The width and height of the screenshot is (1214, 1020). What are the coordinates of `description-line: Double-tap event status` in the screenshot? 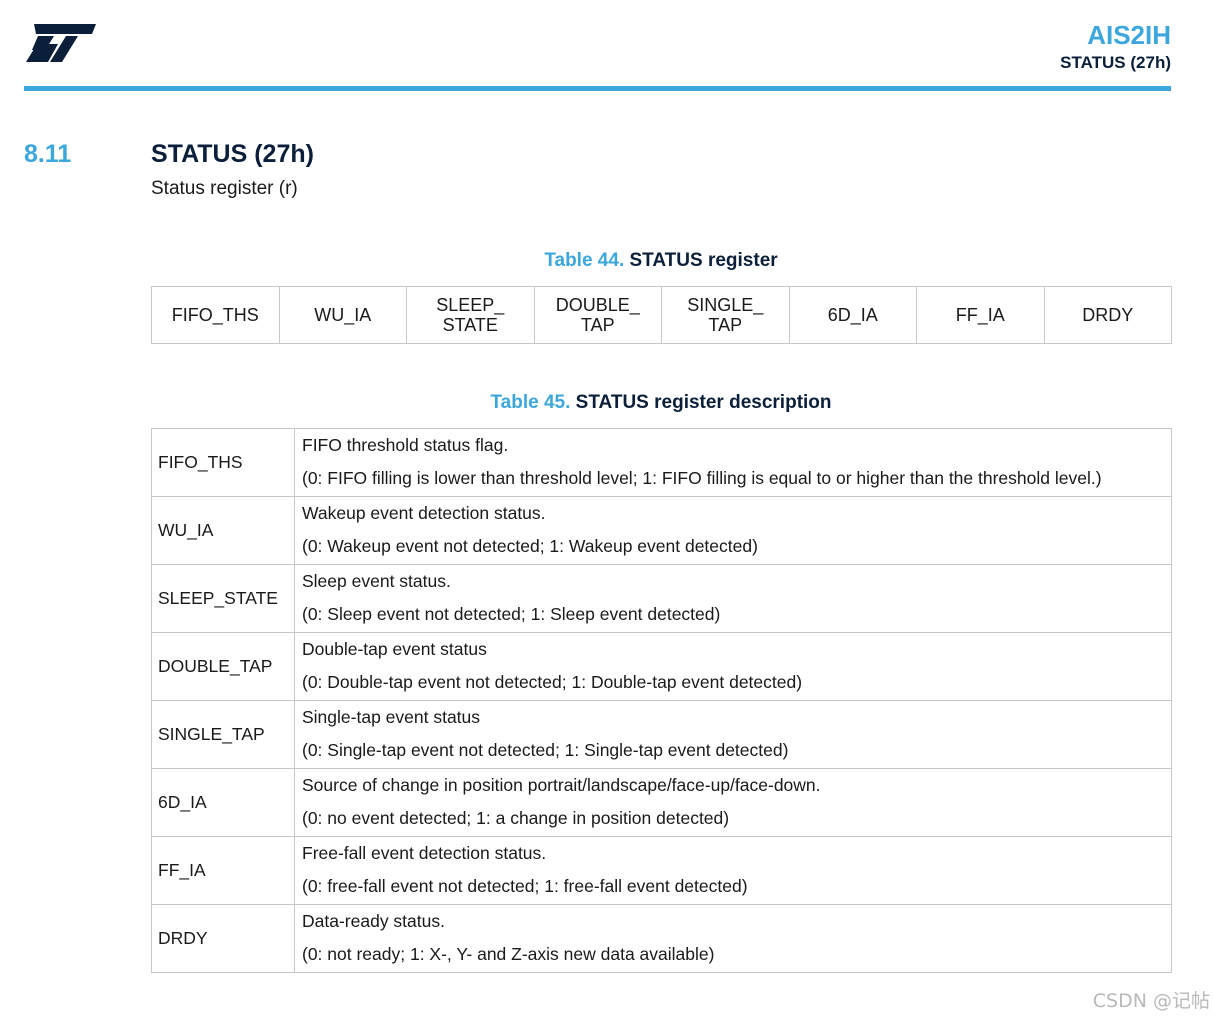 It's located at (394, 649).